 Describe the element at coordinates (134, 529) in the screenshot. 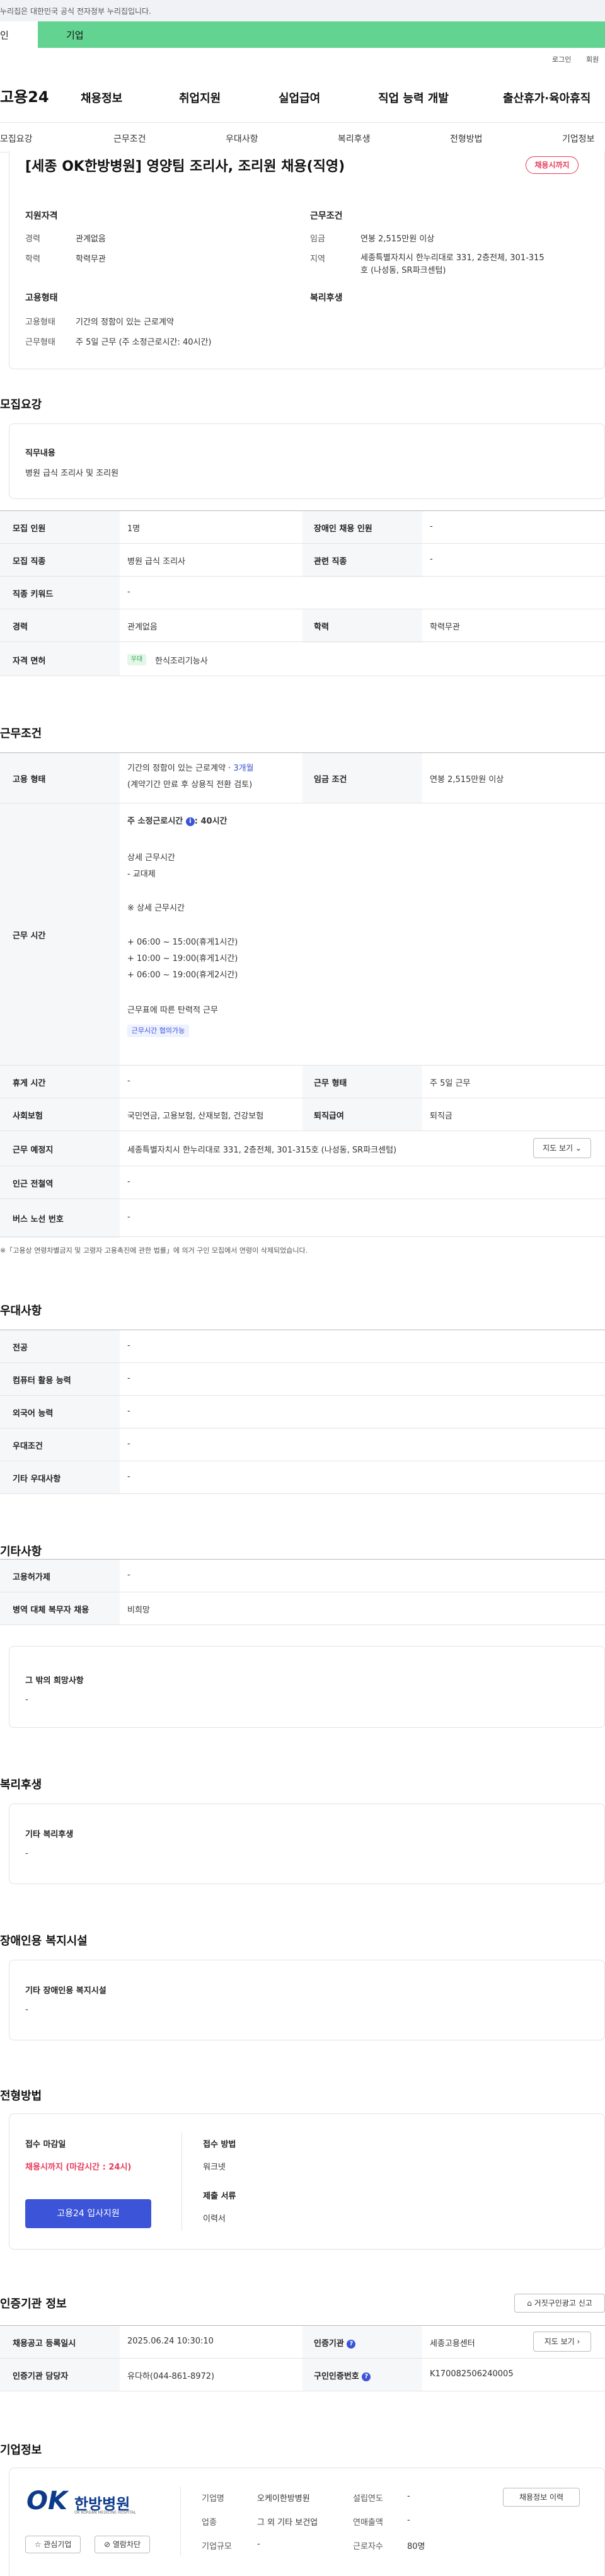

I see `recruit-count-value: 1명` at that location.